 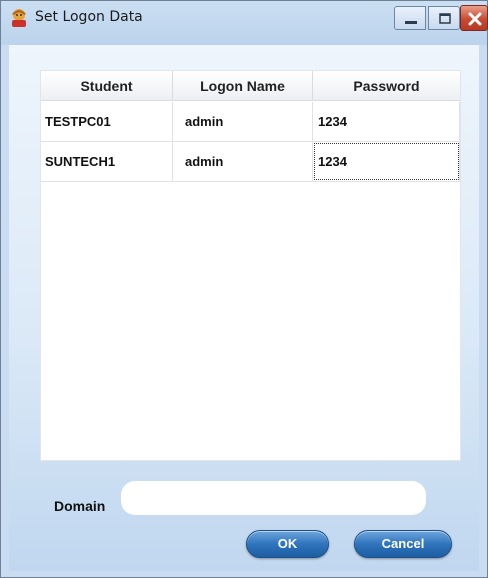 I want to click on cancel-button: Cancel, so click(x=403, y=544).